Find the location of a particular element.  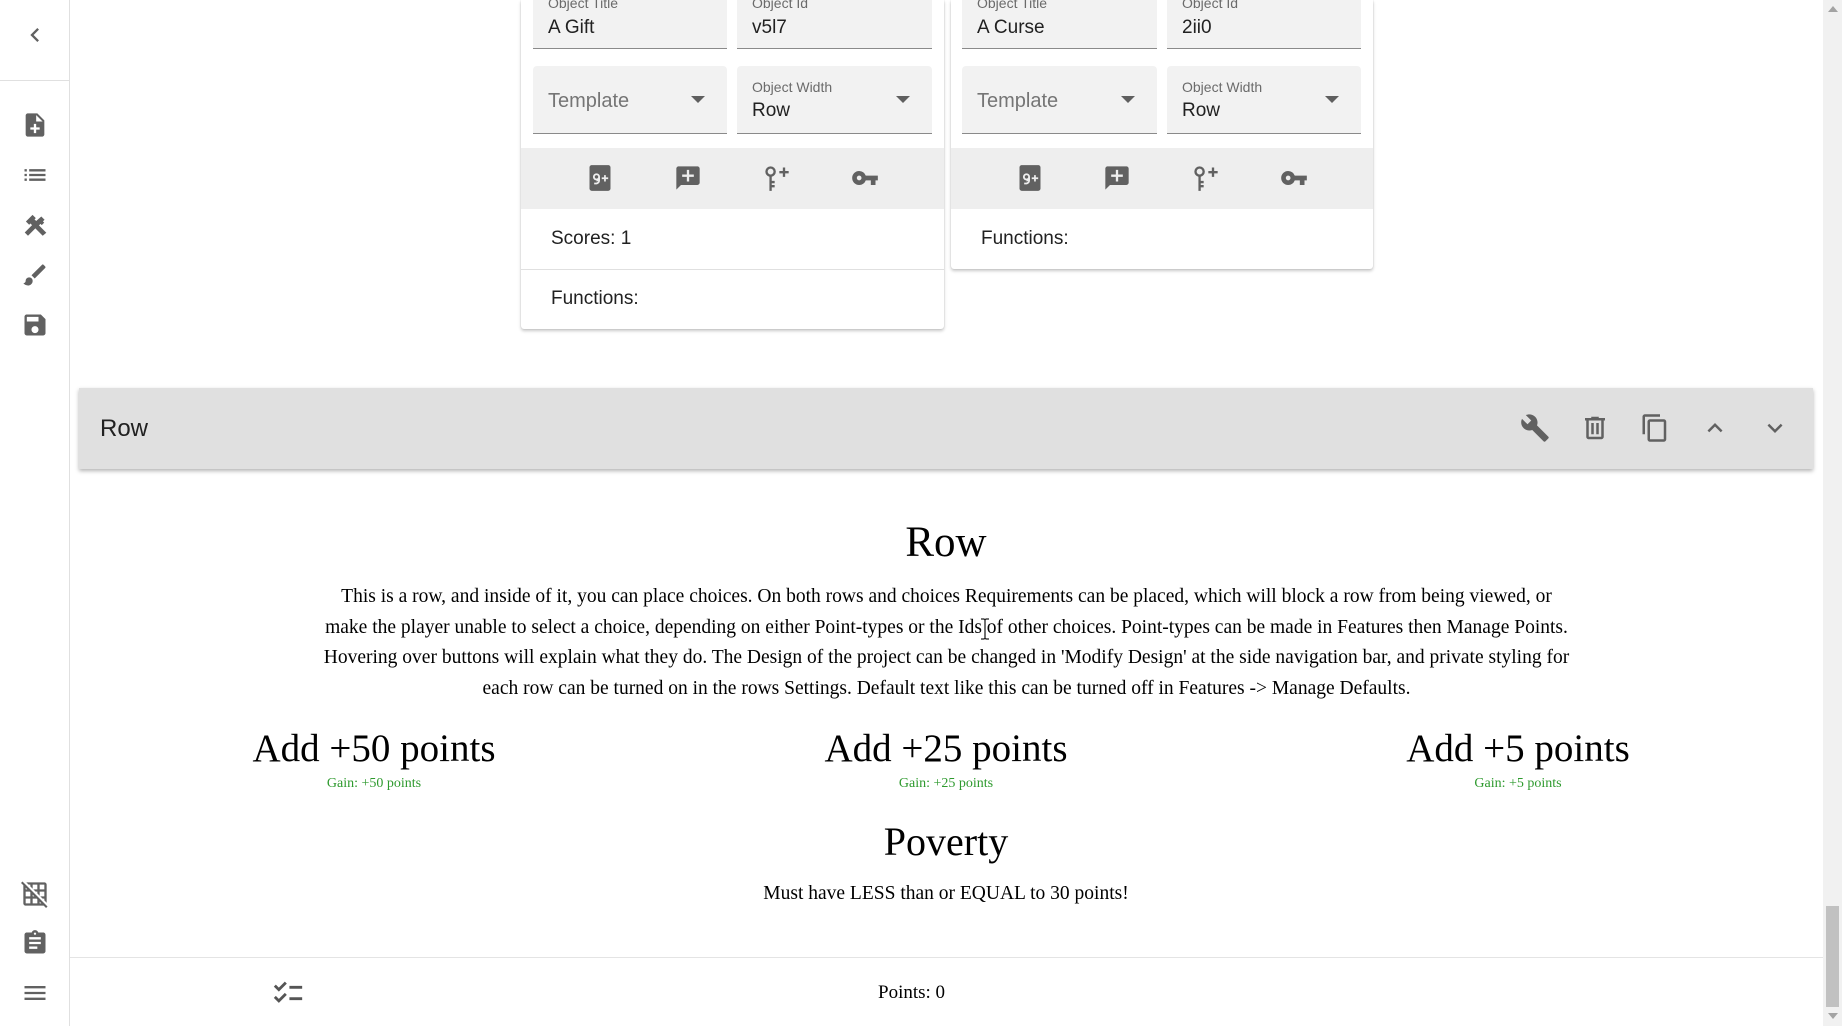

chevron-left-icon is located at coordinates (35, 35).